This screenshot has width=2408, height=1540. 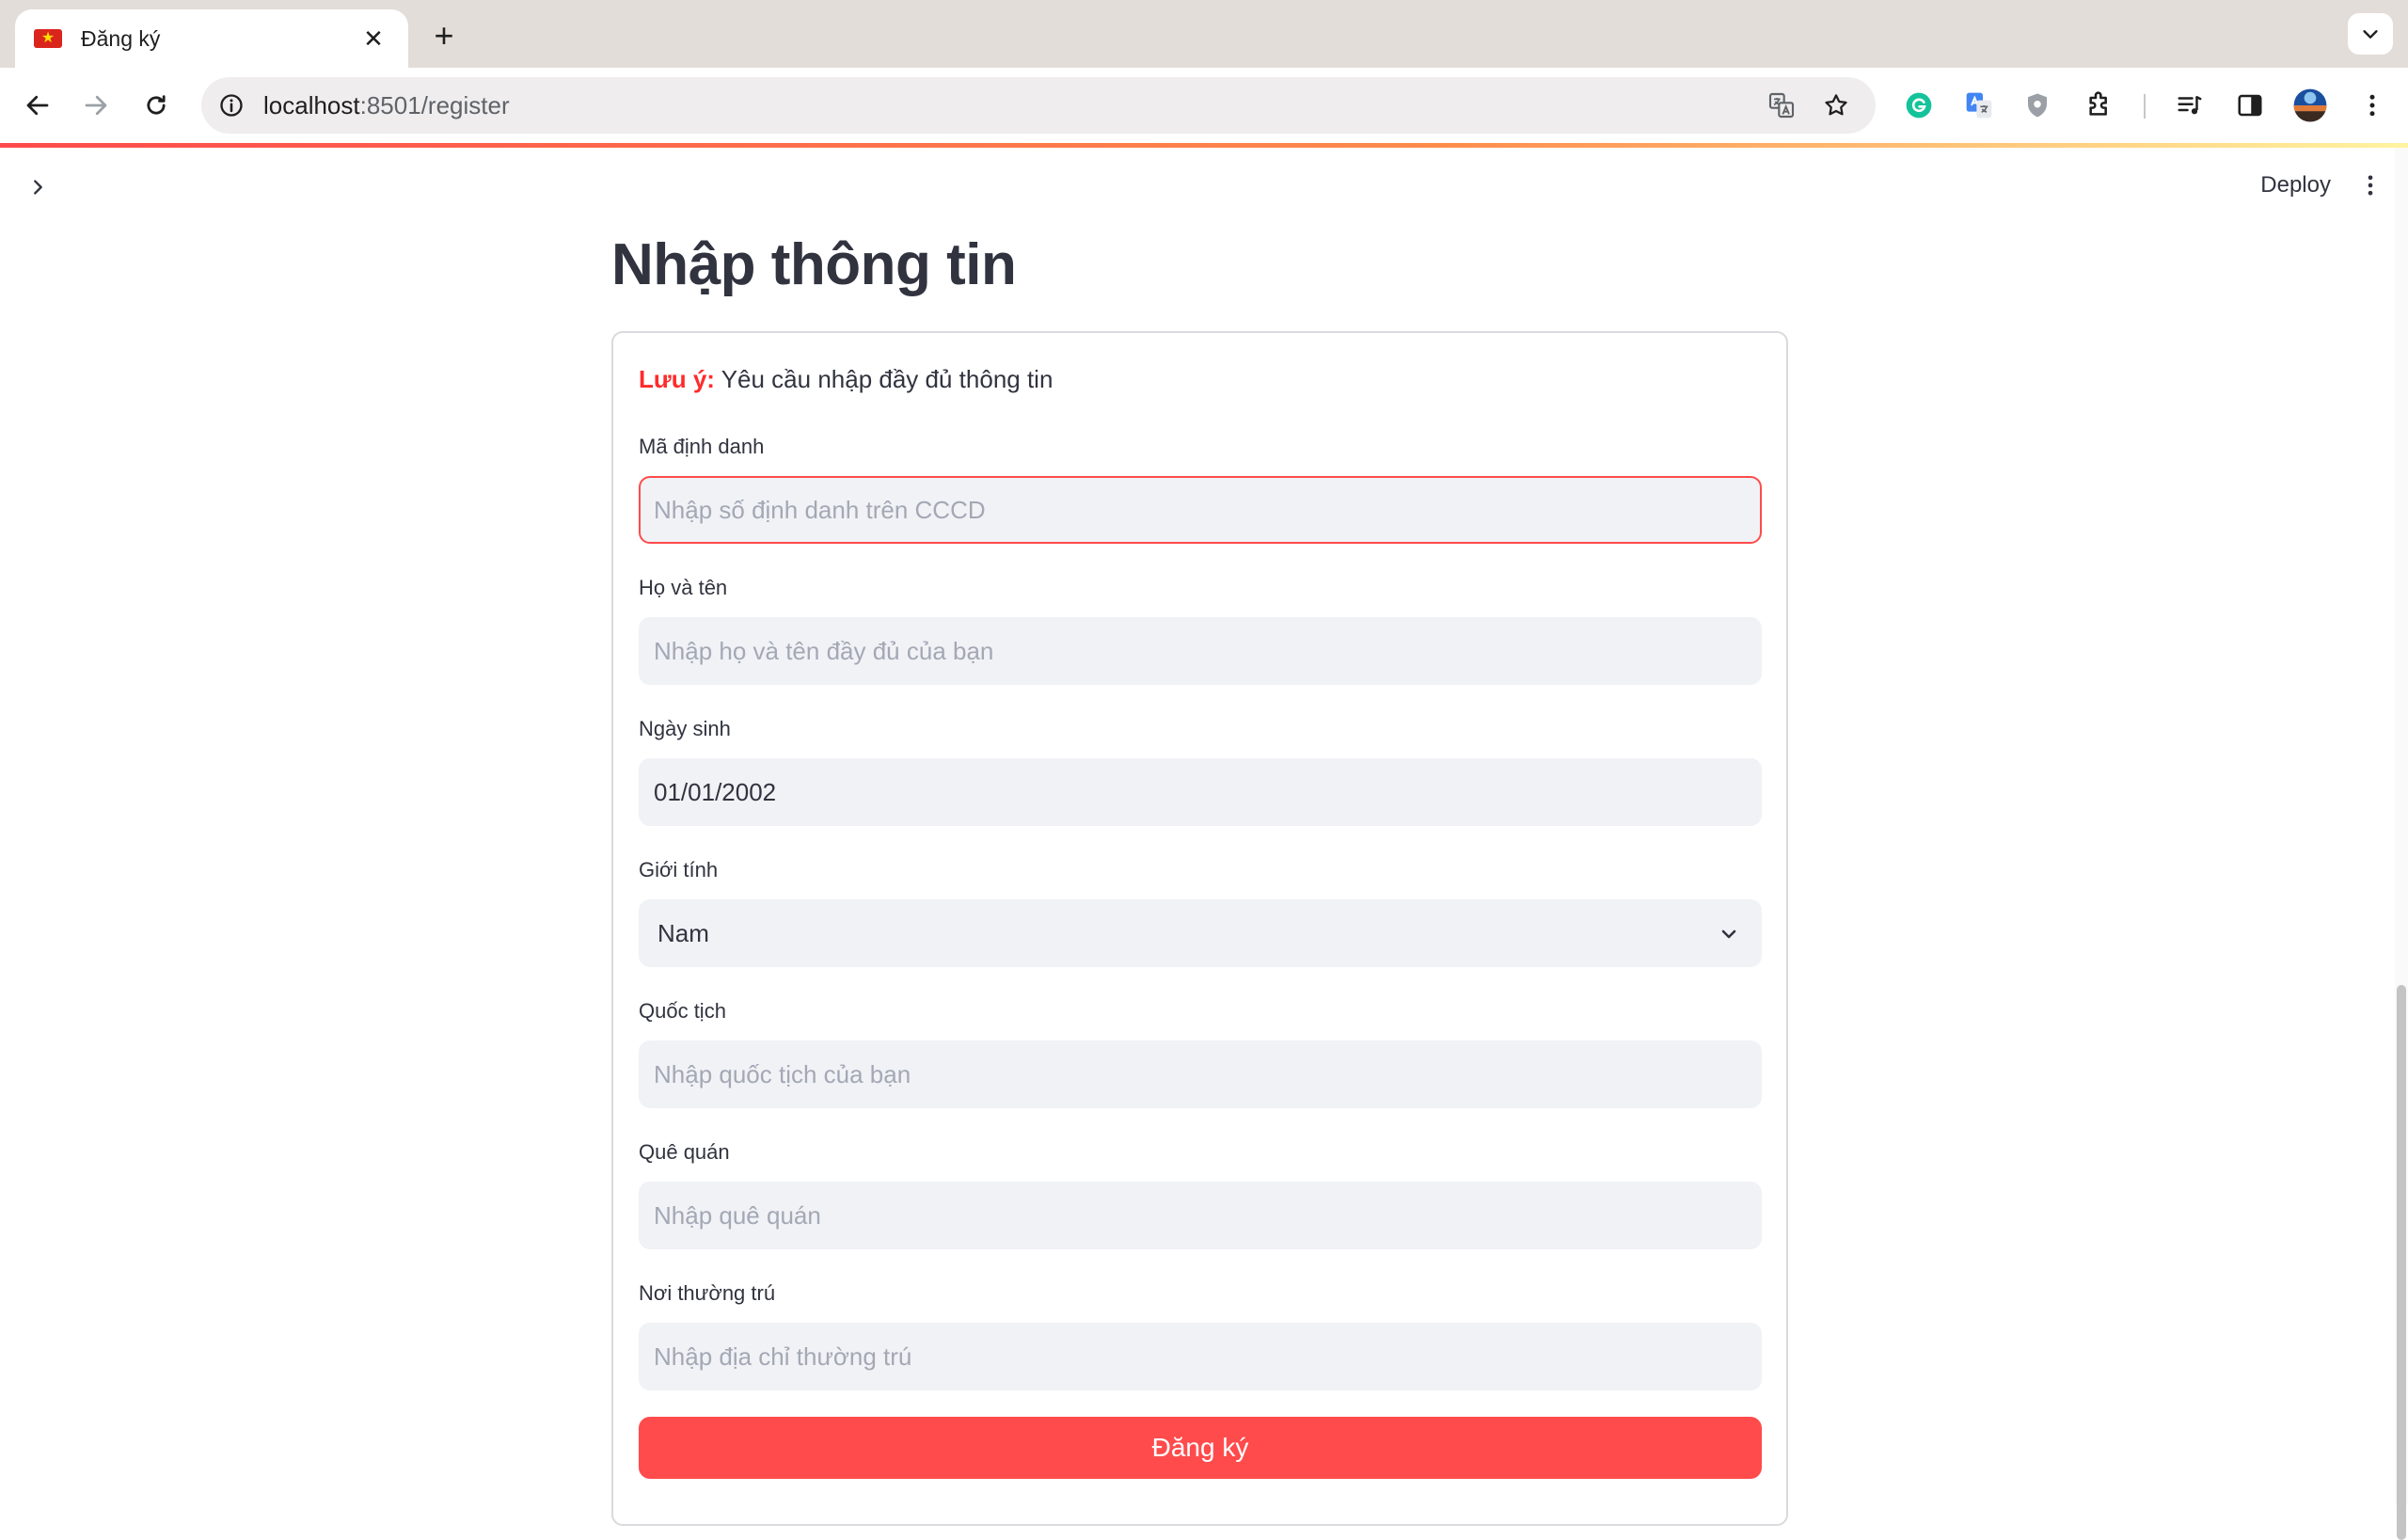 What do you see at coordinates (2296, 185) in the screenshot?
I see `deploy-button: Deploy` at bounding box center [2296, 185].